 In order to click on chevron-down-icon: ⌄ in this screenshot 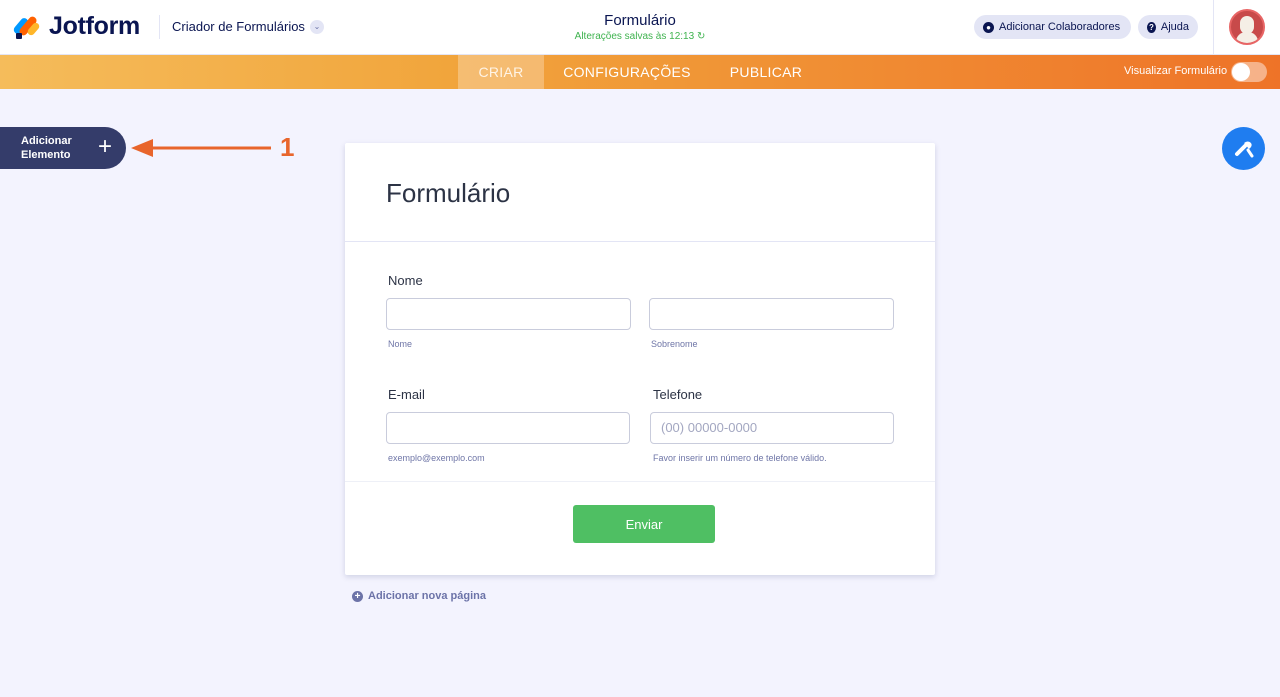, I will do `click(316, 26)`.